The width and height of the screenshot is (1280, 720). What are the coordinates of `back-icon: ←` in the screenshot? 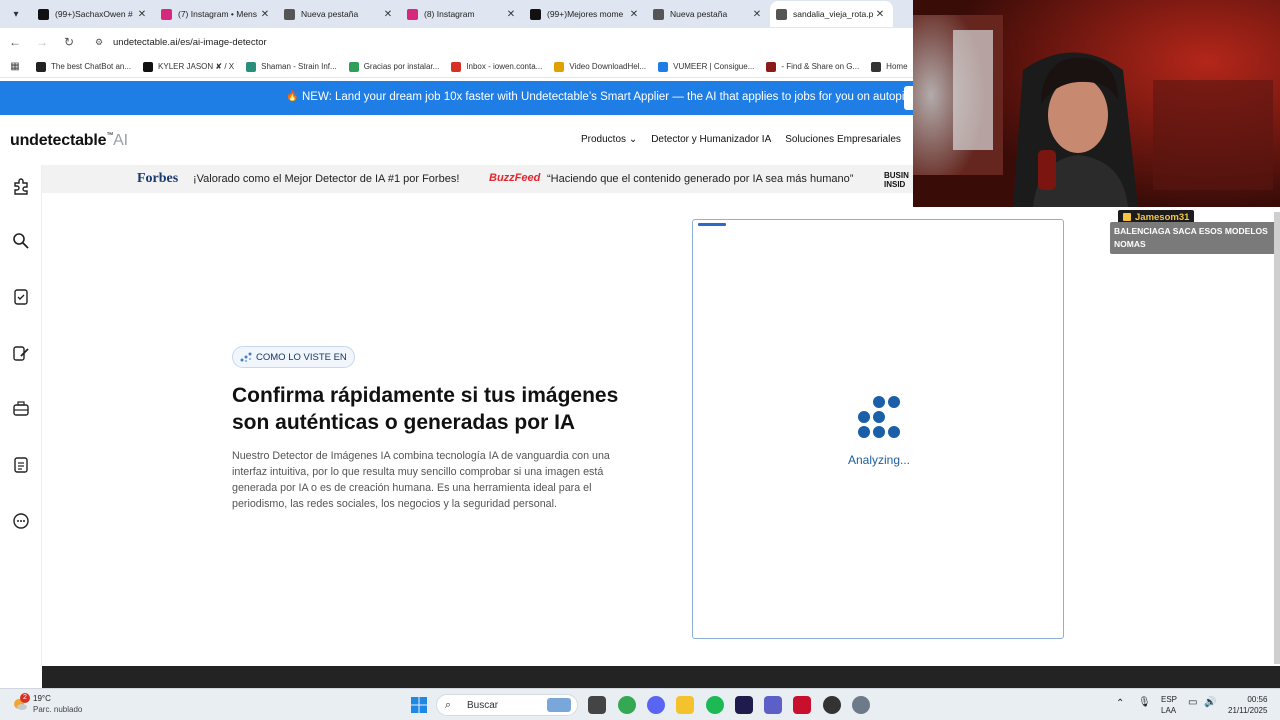 It's located at (15, 42).